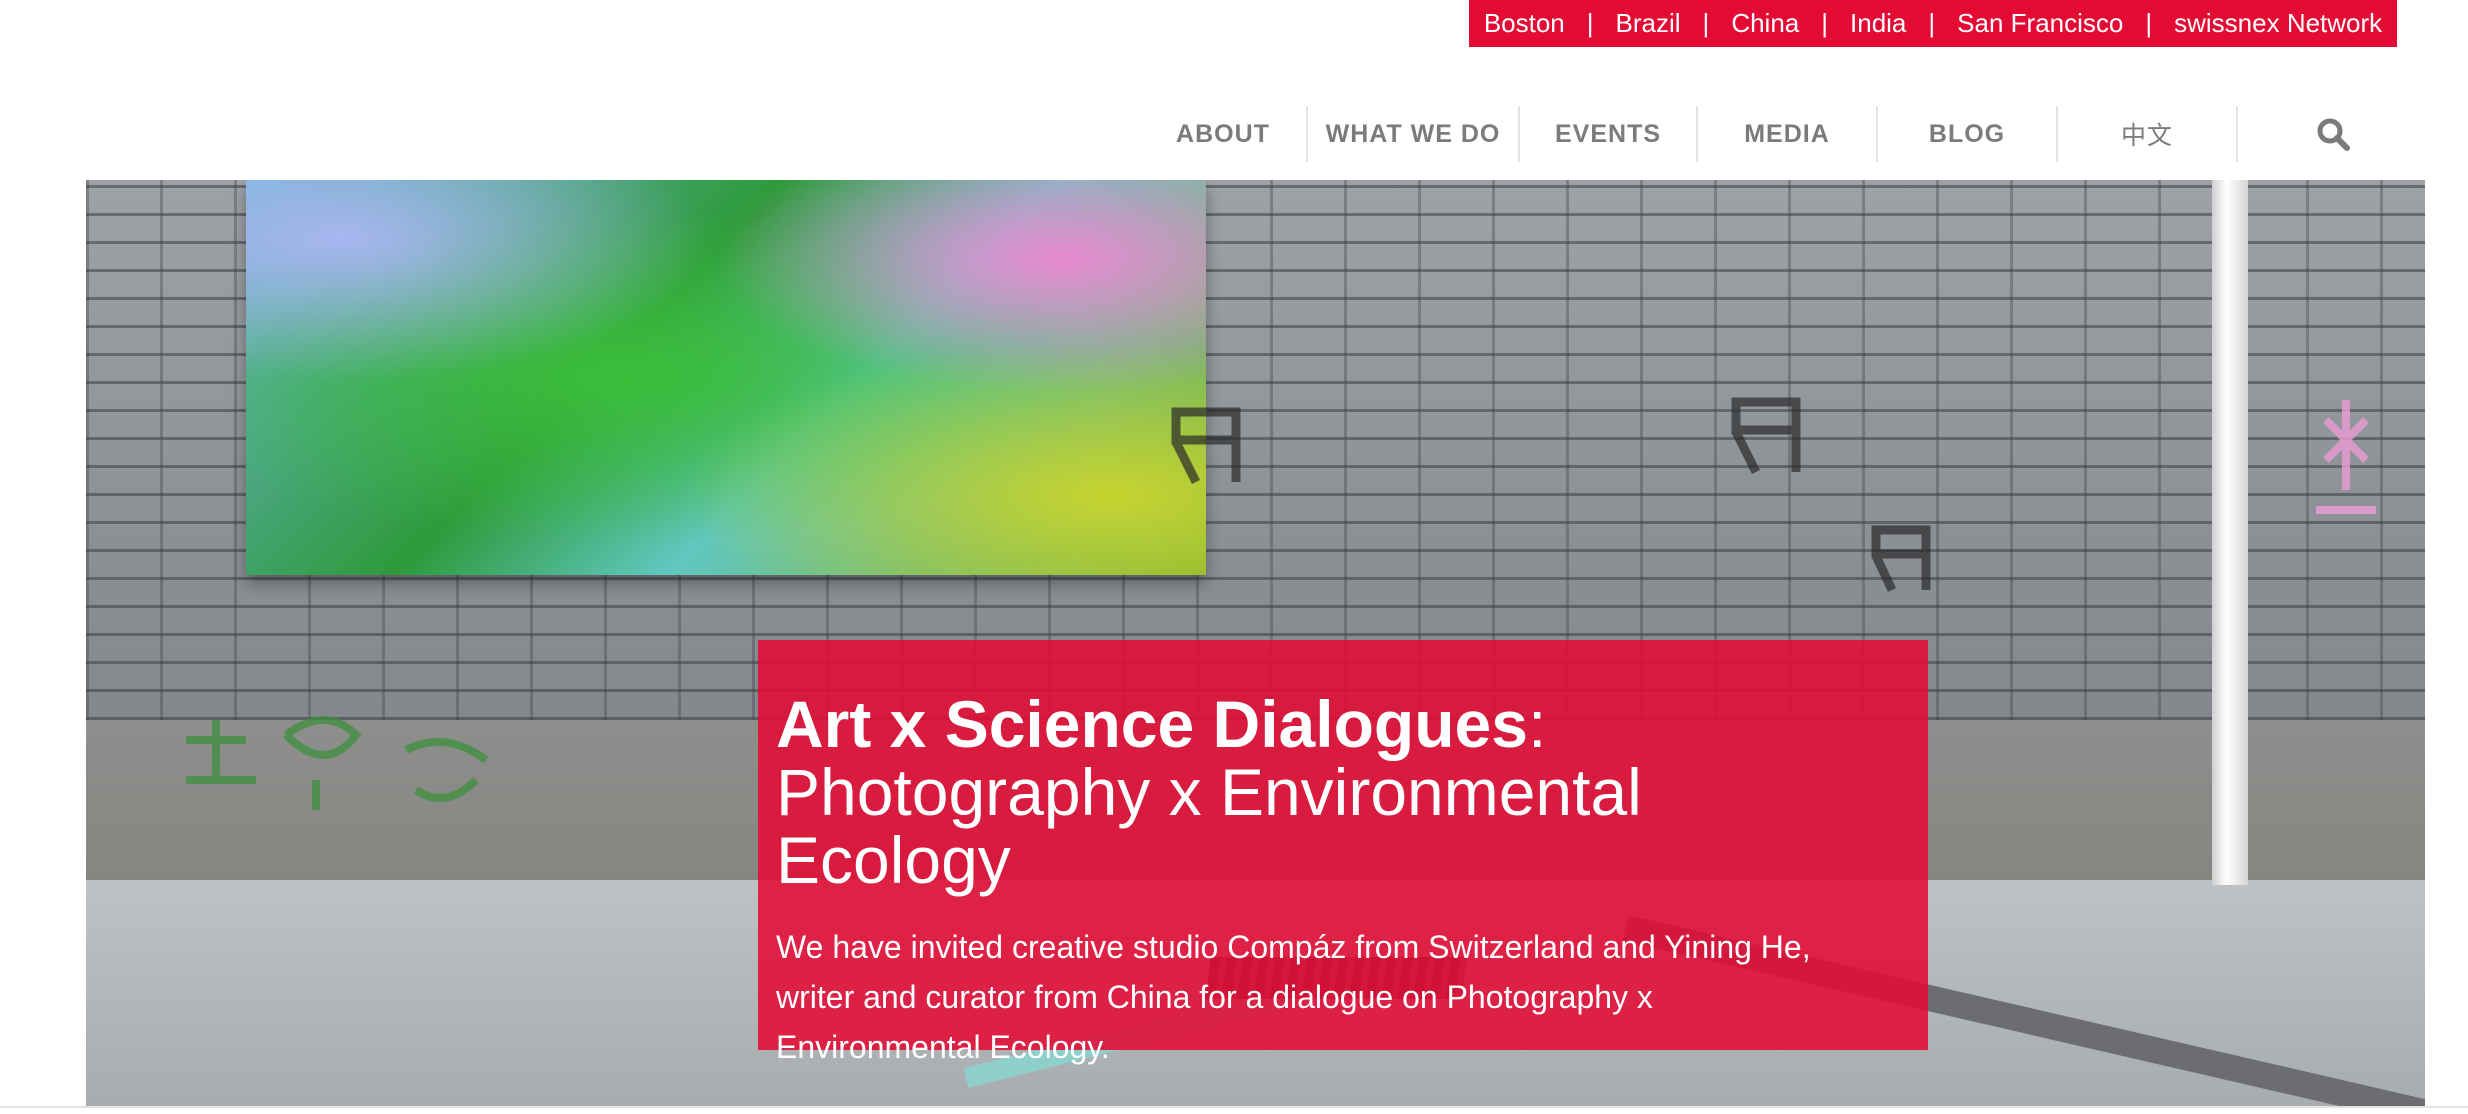  I want to click on divider, so click(1234, 1107).